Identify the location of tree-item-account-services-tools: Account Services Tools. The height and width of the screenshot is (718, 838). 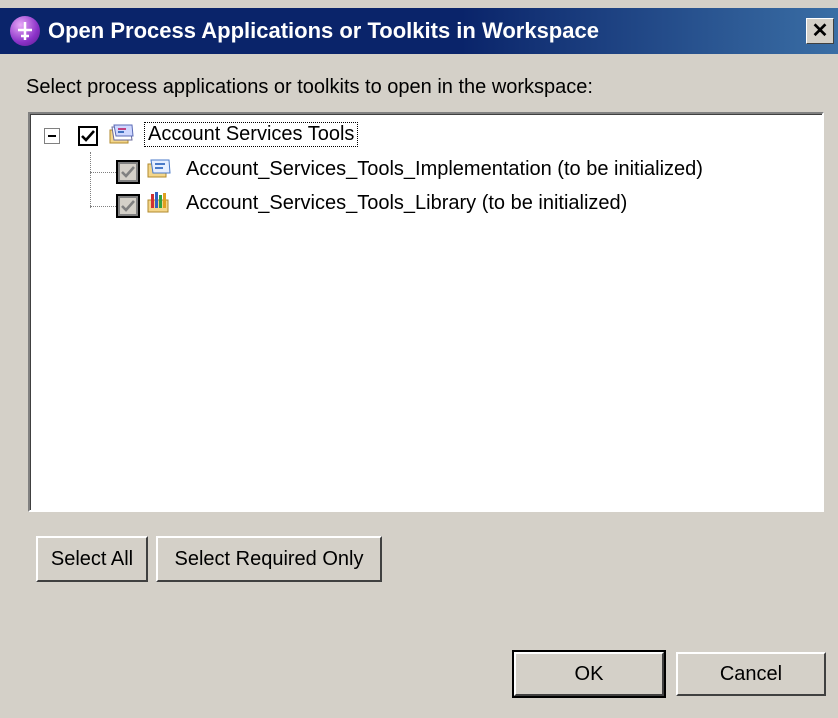
(251, 134).